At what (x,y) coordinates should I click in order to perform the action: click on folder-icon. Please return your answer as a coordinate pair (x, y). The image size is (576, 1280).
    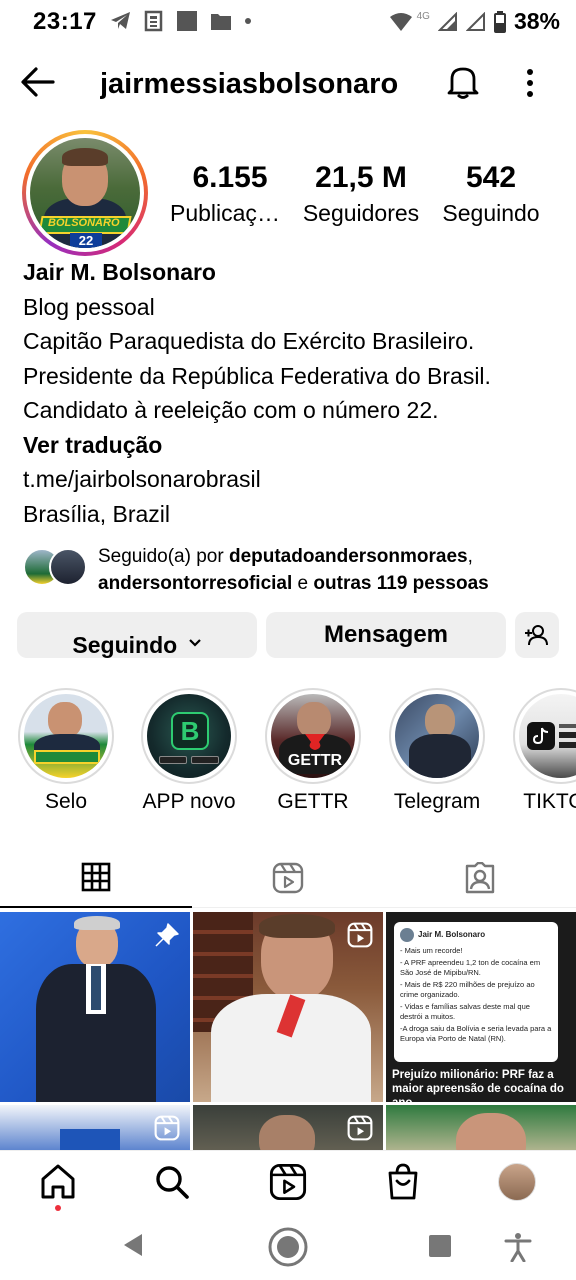
    Looking at the image, I should click on (221, 22).